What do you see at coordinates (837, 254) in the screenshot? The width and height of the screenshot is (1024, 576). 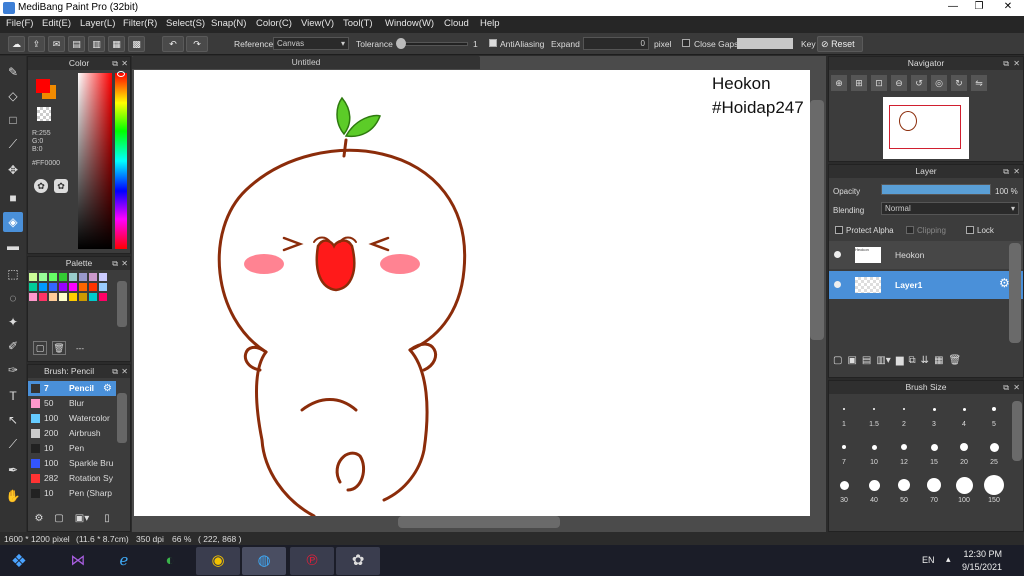 I see `visibility-icon` at bounding box center [837, 254].